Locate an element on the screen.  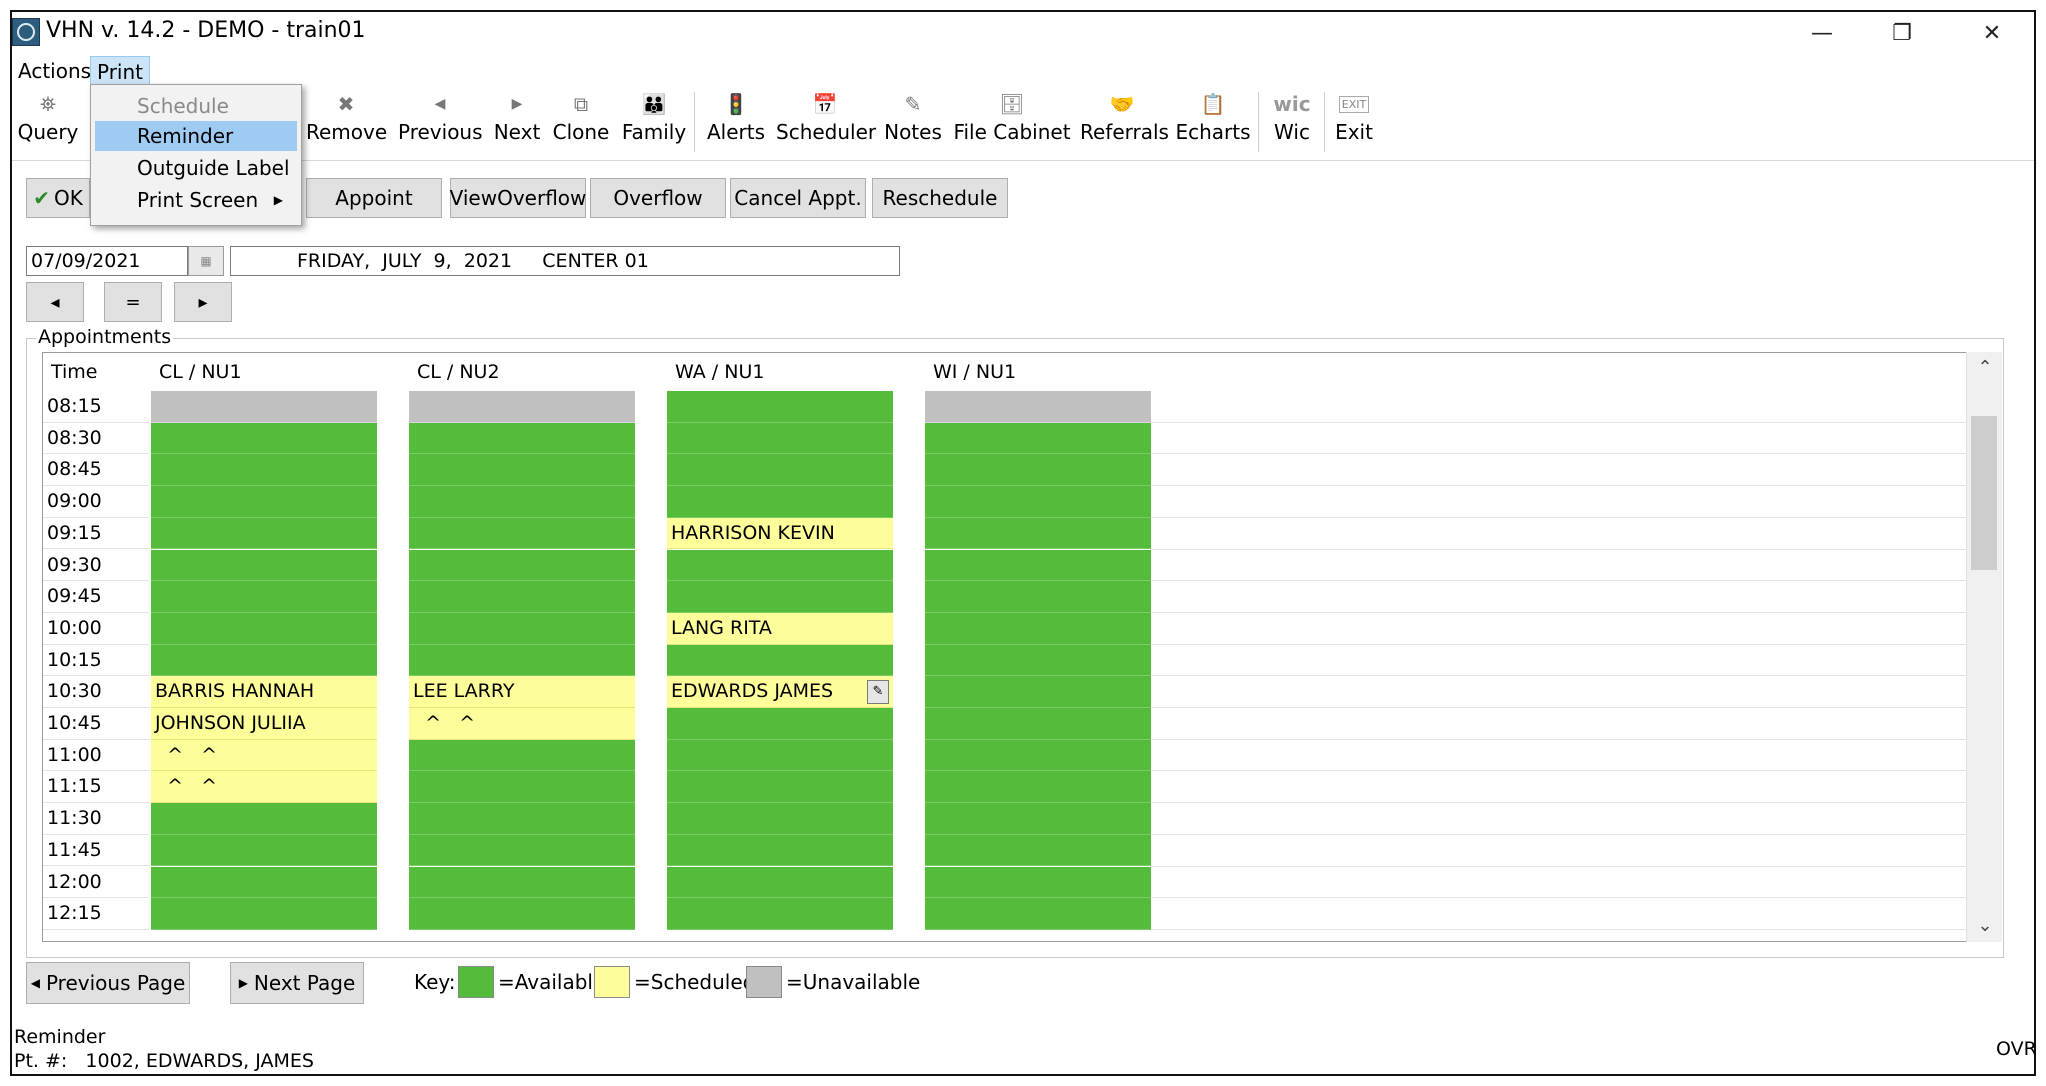
date-input: 07/09/2021 is located at coordinates (107, 261).